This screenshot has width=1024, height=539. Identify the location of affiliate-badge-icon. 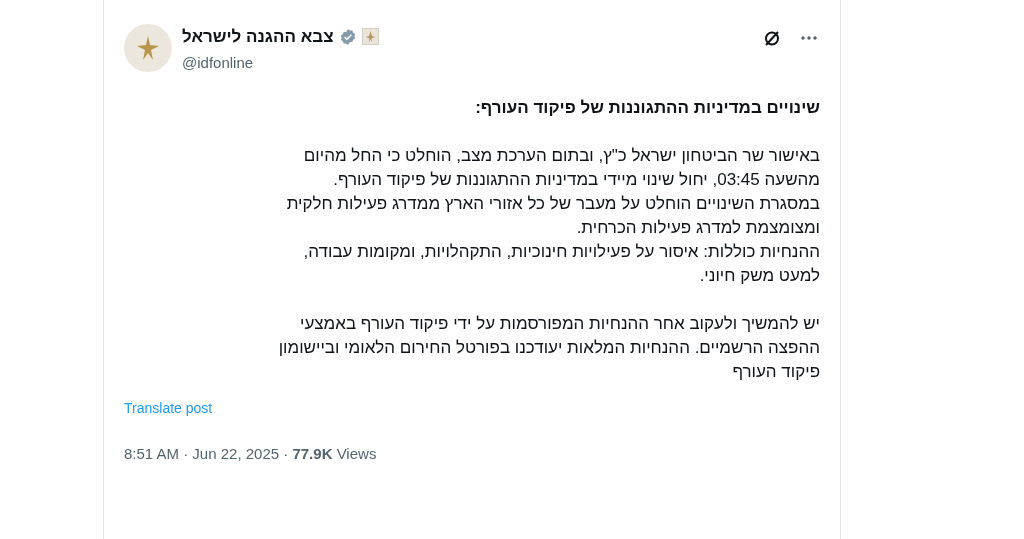
(370, 37).